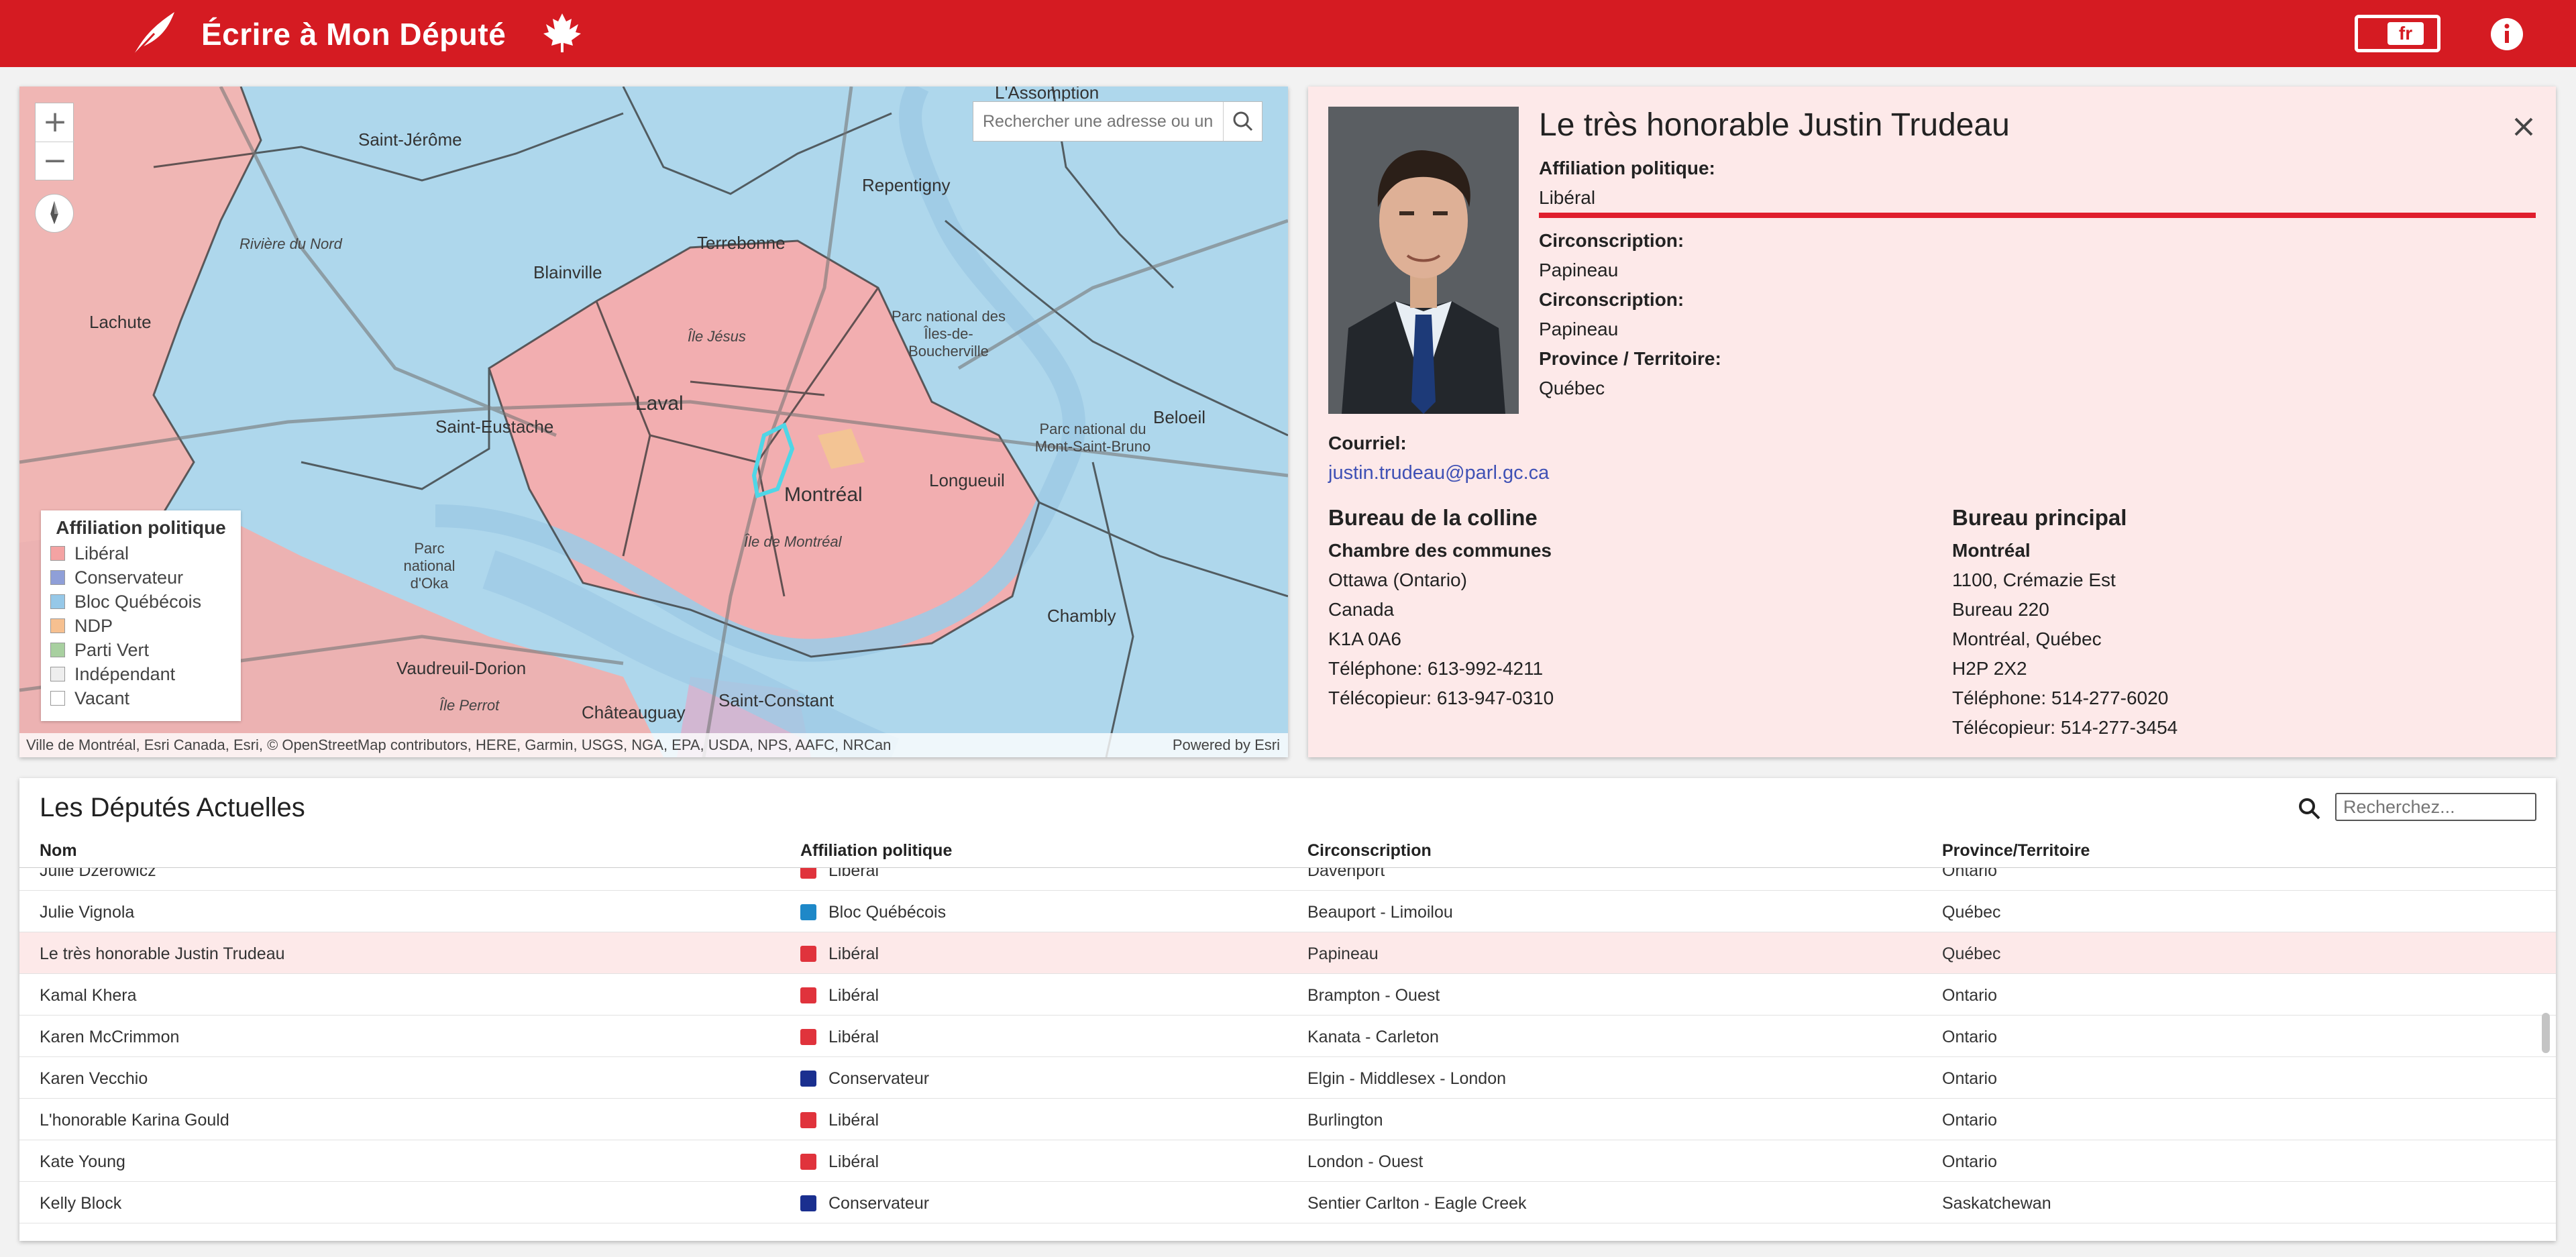 Image resolution: width=2576 pixels, height=1257 pixels. Describe the element at coordinates (2523, 127) in the screenshot. I see `close-icon` at that location.